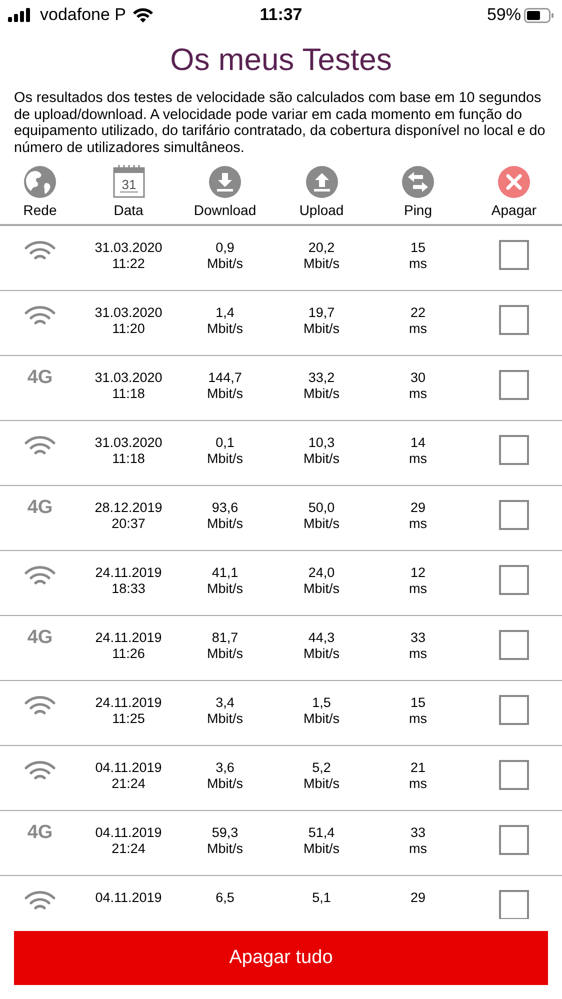 The image size is (562, 999). What do you see at coordinates (503, 15) in the screenshot?
I see `battery-percent: 59%` at bounding box center [503, 15].